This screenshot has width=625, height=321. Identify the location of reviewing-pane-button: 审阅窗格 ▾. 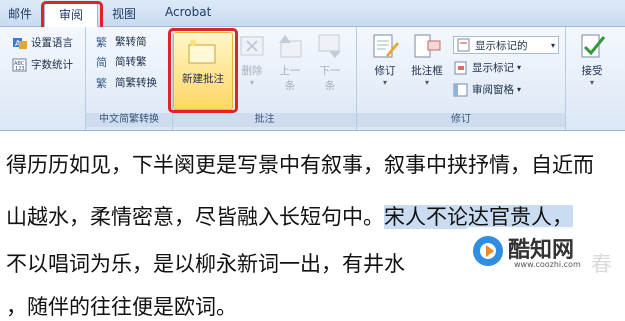
(487, 89).